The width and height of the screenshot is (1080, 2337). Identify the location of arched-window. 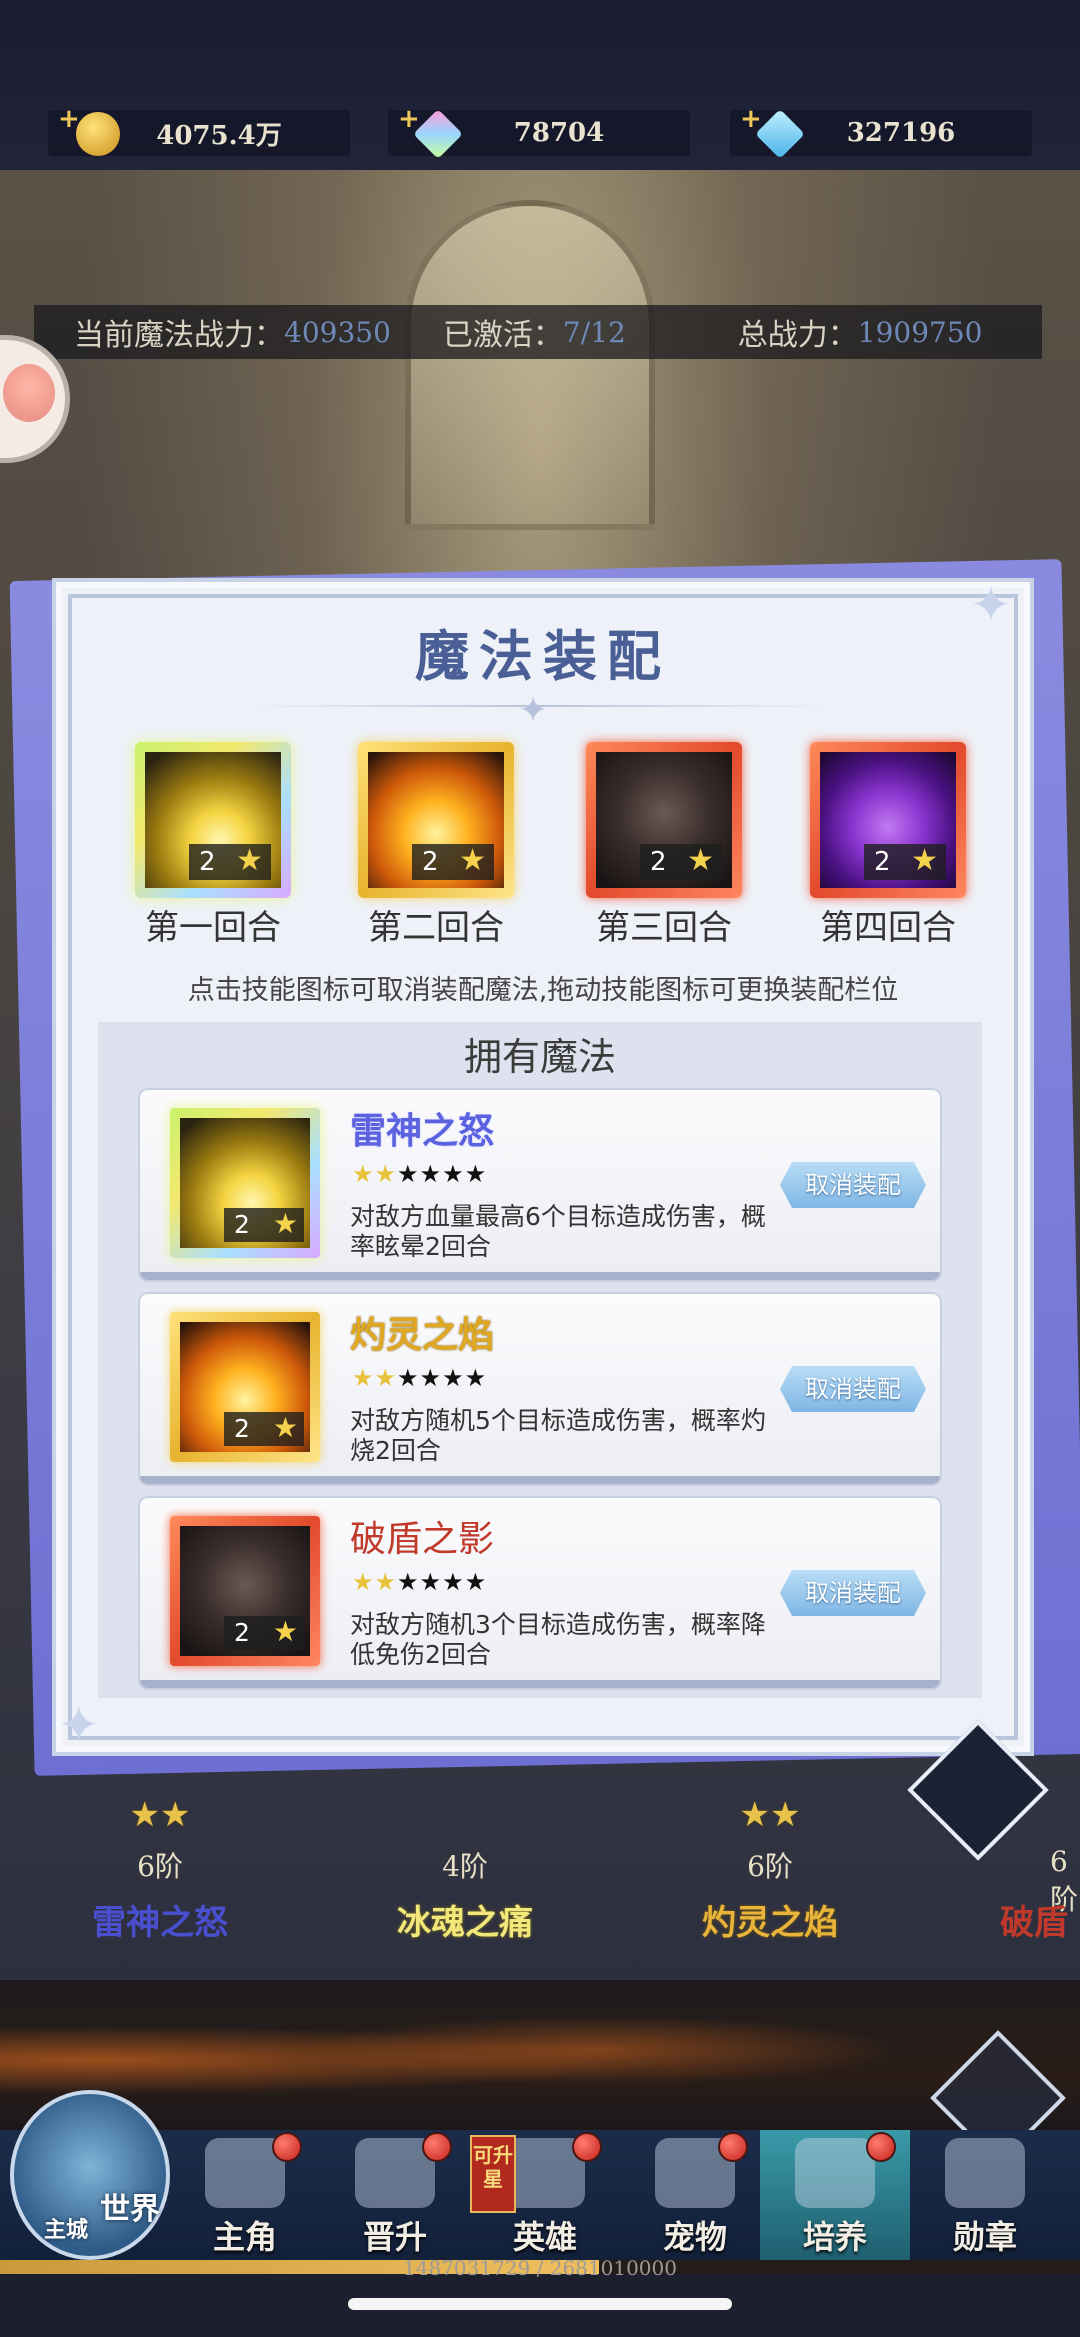
(530, 365).